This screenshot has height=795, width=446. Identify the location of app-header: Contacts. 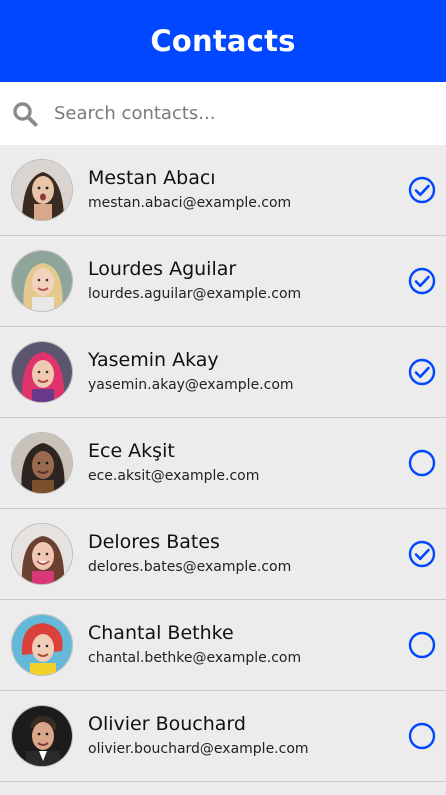
(223, 41).